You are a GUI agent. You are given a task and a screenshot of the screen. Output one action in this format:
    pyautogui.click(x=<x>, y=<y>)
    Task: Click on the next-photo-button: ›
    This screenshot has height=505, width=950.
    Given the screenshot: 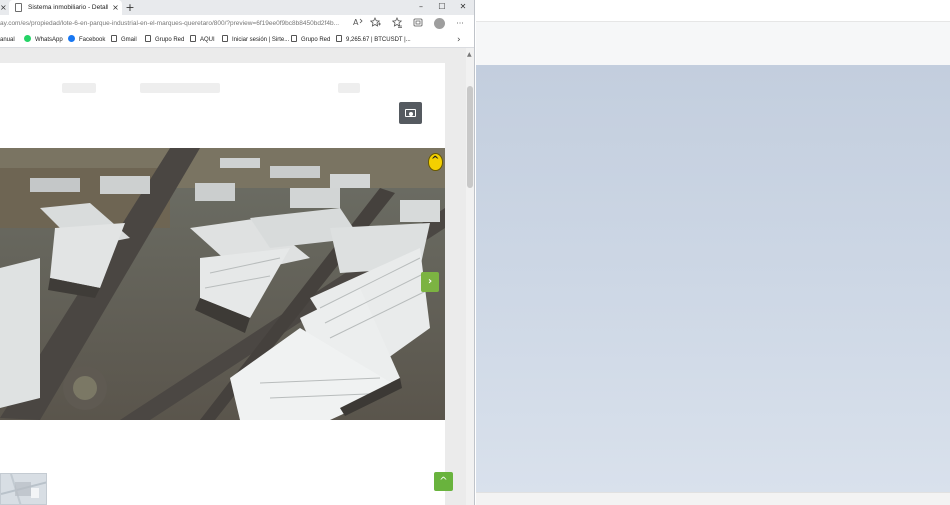 What is the action you would take?
    pyautogui.click(x=430, y=282)
    